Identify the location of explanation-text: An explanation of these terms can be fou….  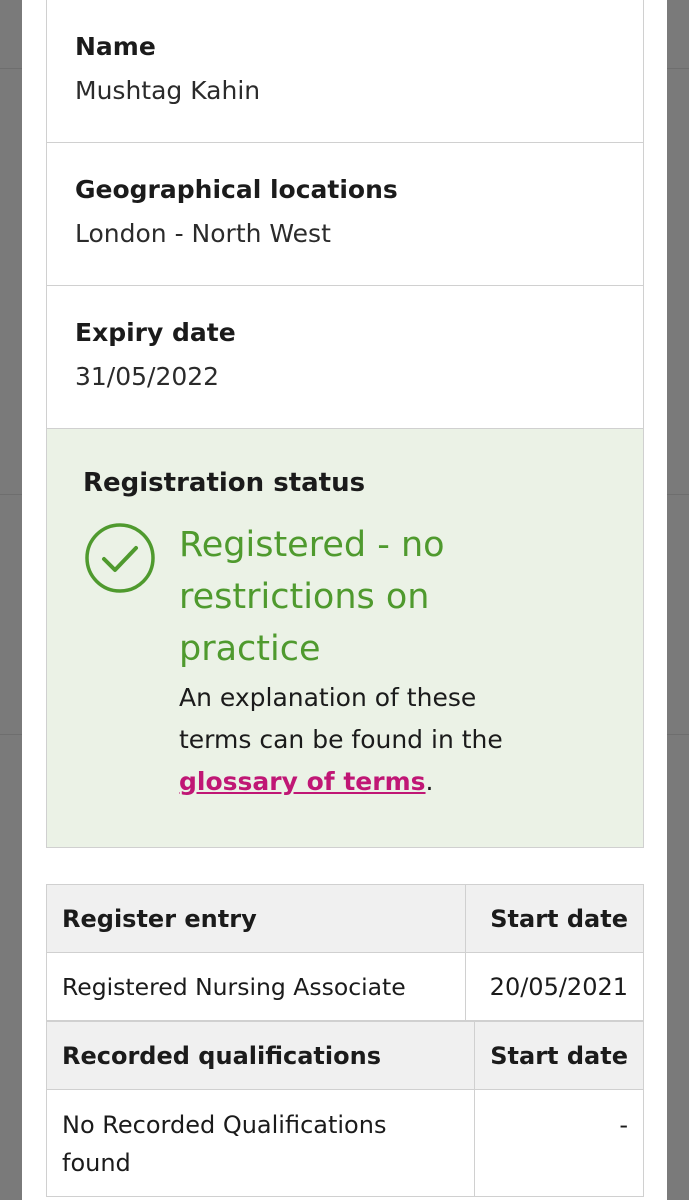
(341, 718).